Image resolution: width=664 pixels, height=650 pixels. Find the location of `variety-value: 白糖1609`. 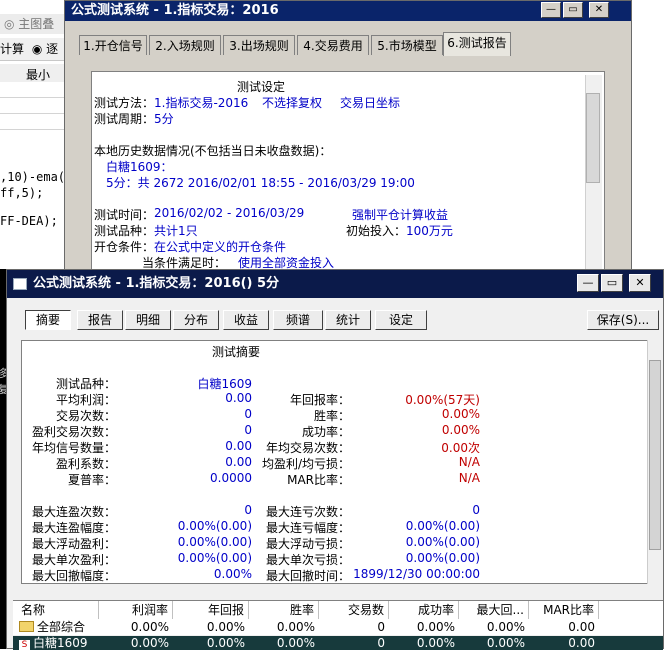

variety-value: 白糖1609 is located at coordinates (224, 384).